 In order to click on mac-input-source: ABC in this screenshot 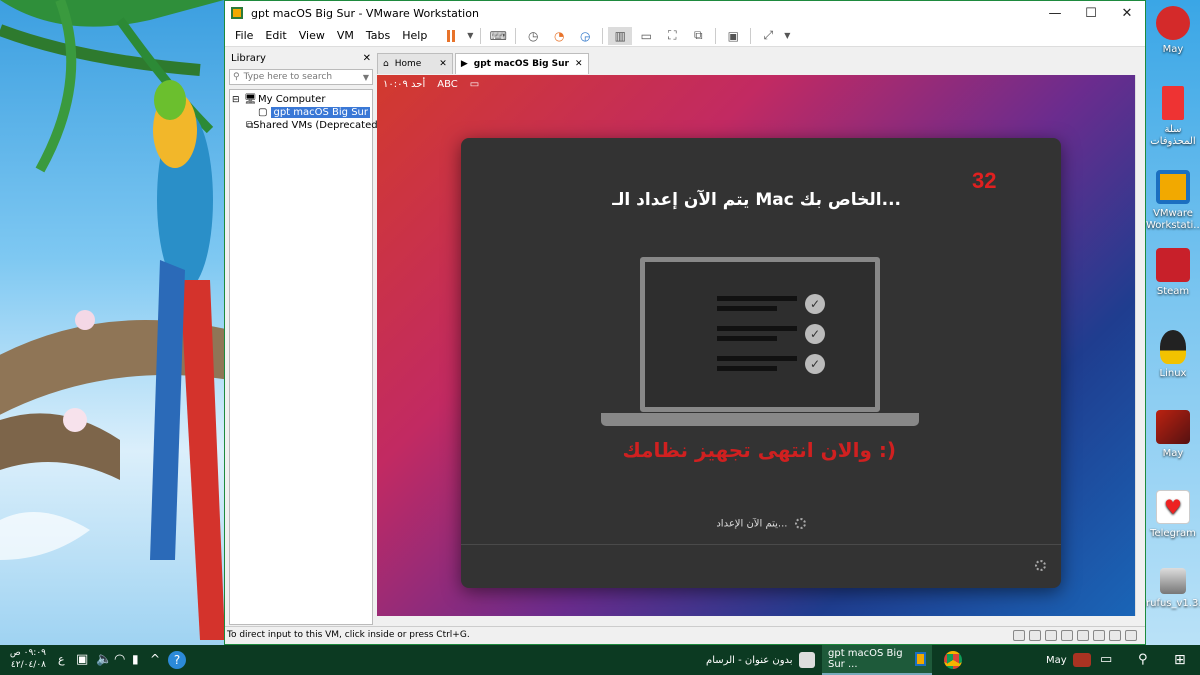, I will do `click(447, 84)`.